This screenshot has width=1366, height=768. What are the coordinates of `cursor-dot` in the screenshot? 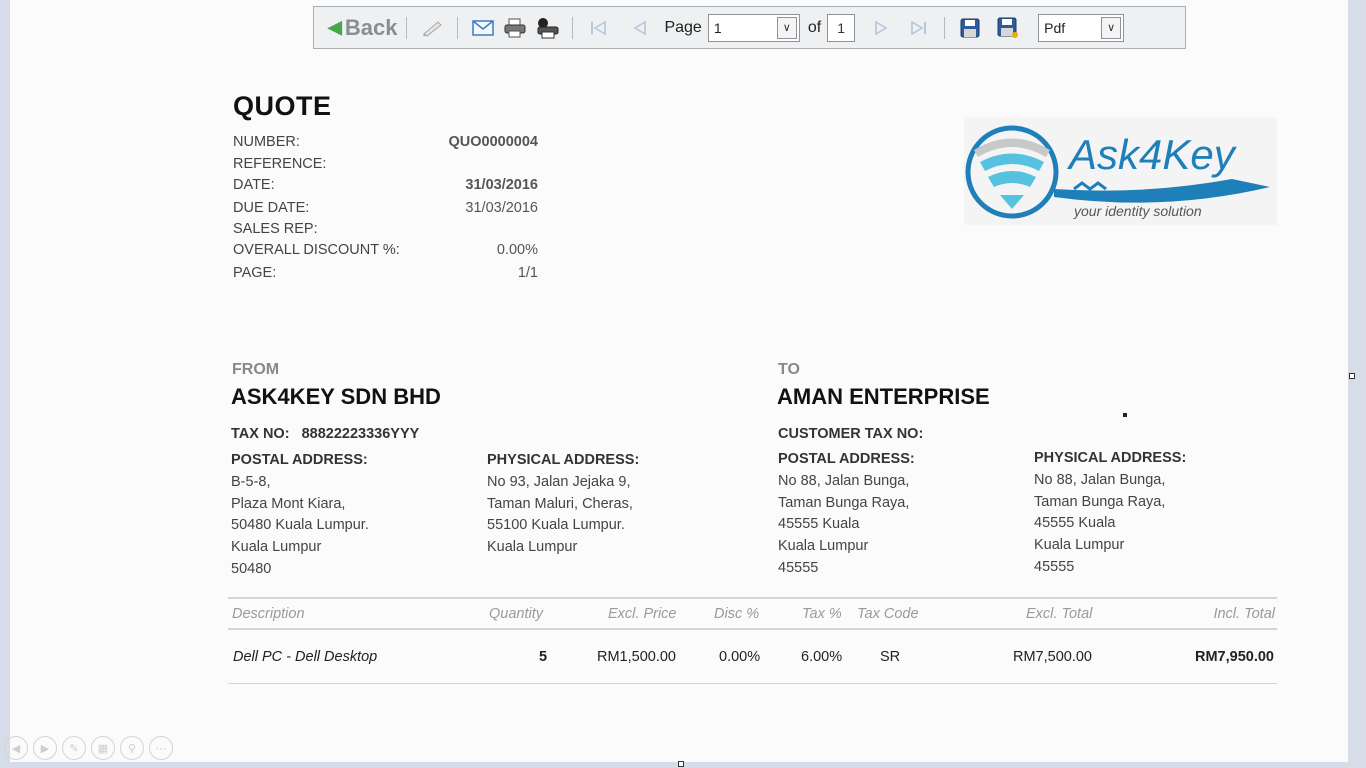 It's located at (1125, 415).